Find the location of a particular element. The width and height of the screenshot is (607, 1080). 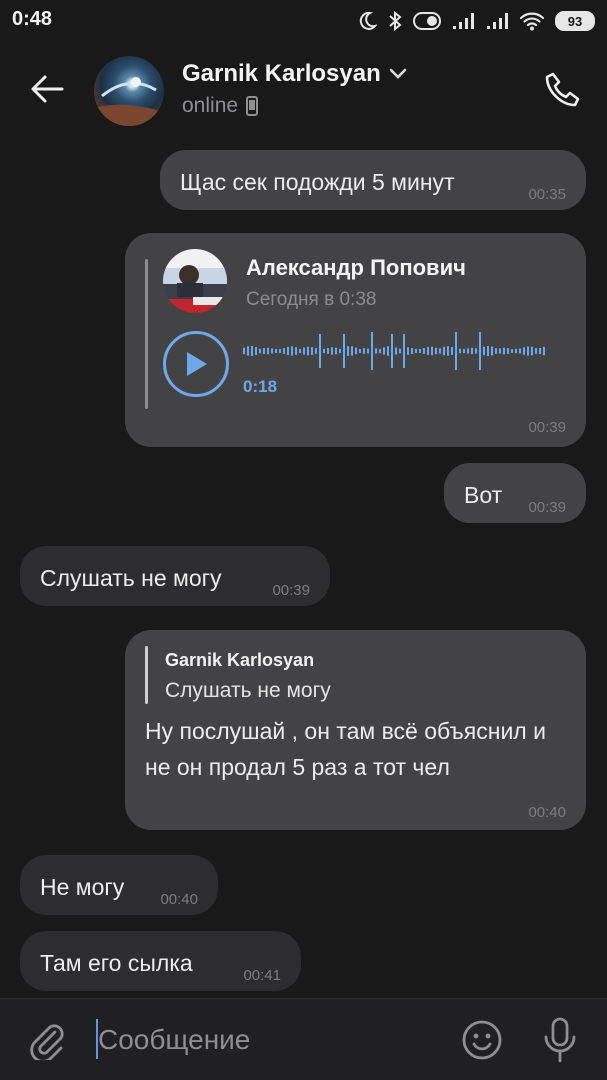

message-incoming: Там его сылка 00:41 is located at coordinates (160, 961).